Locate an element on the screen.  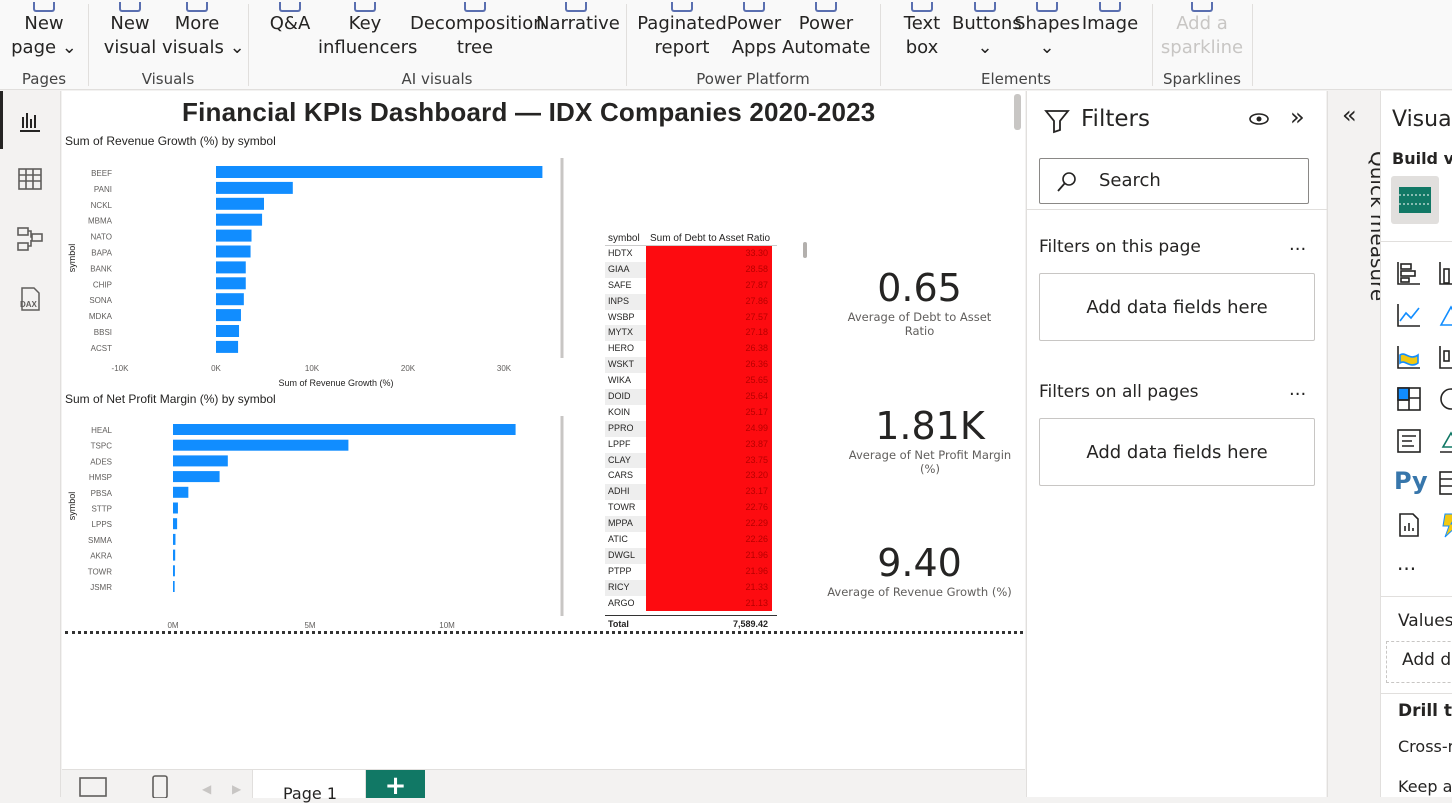
bar-nckl is located at coordinates (240, 203).